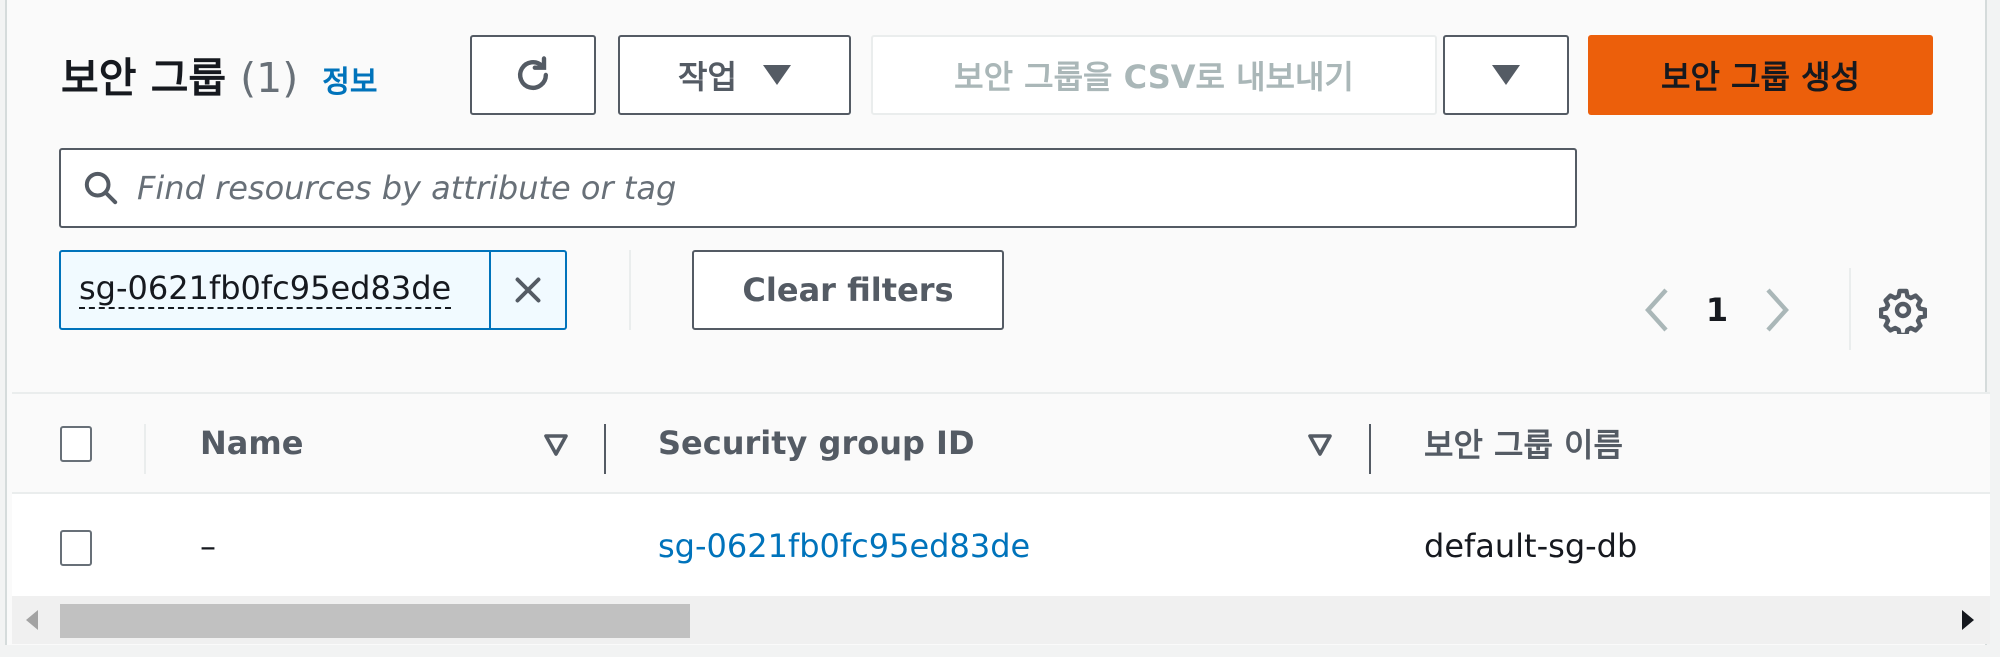 The width and height of the screenshot is (2000, 657). Describe the element at coordinates (269, 78) in the screenshot. I see `resource-count: (1)` at that location.